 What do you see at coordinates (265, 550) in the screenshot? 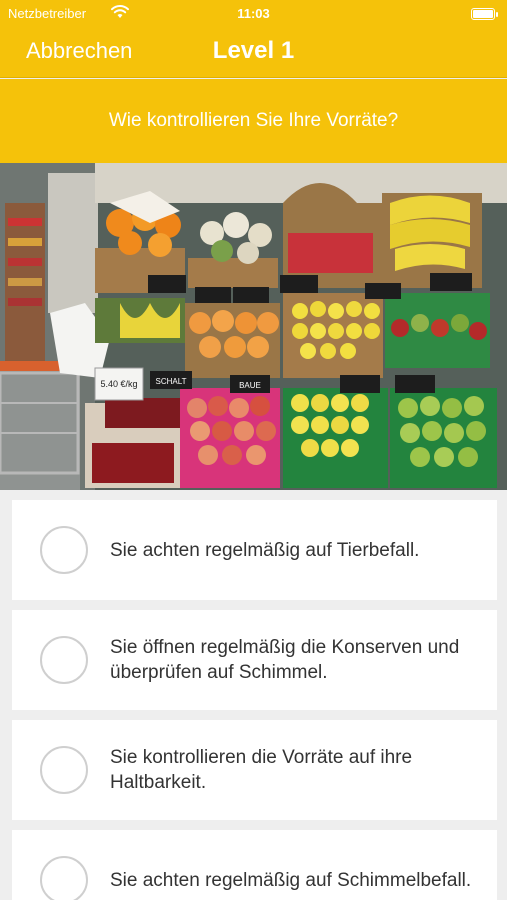
I see `answer-text: Sie achten regelmäßig auf Tierbefall.` at bounding box center [265, 550].